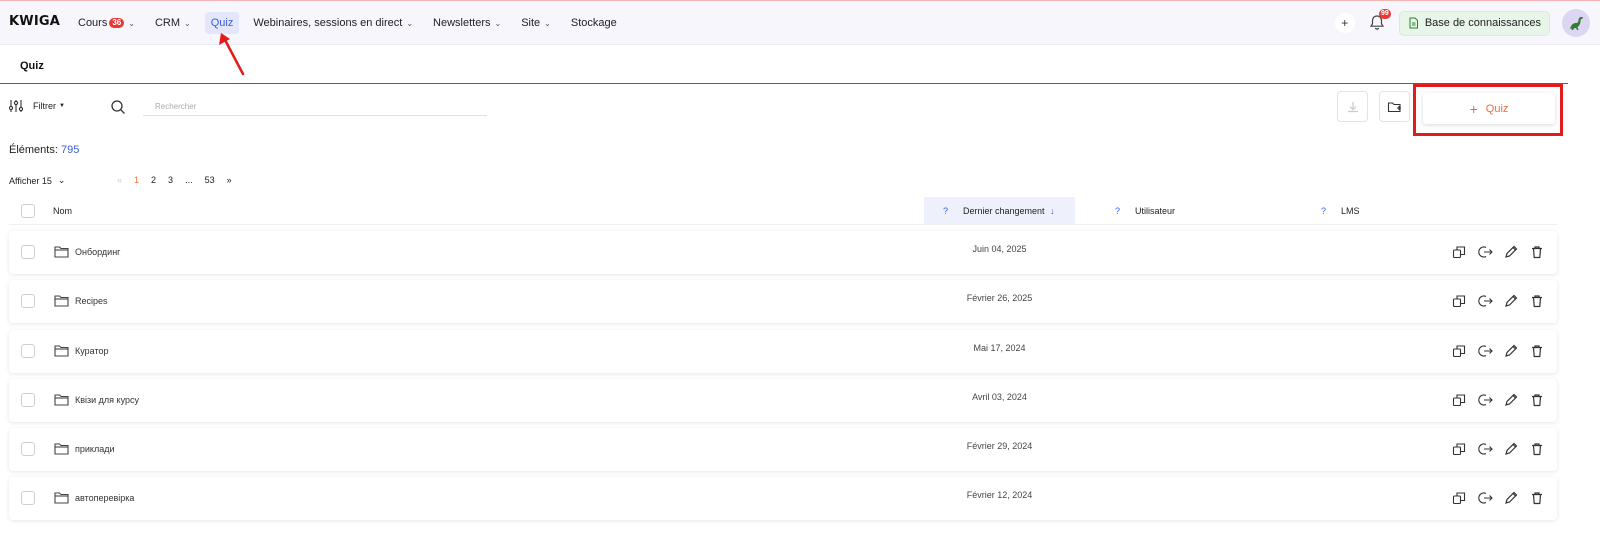 This screenshot has height=535, width=1600. Describe the element at coordinates (1385, 14) in the screenshot. I see `notification-count-badge: 99` at that location.